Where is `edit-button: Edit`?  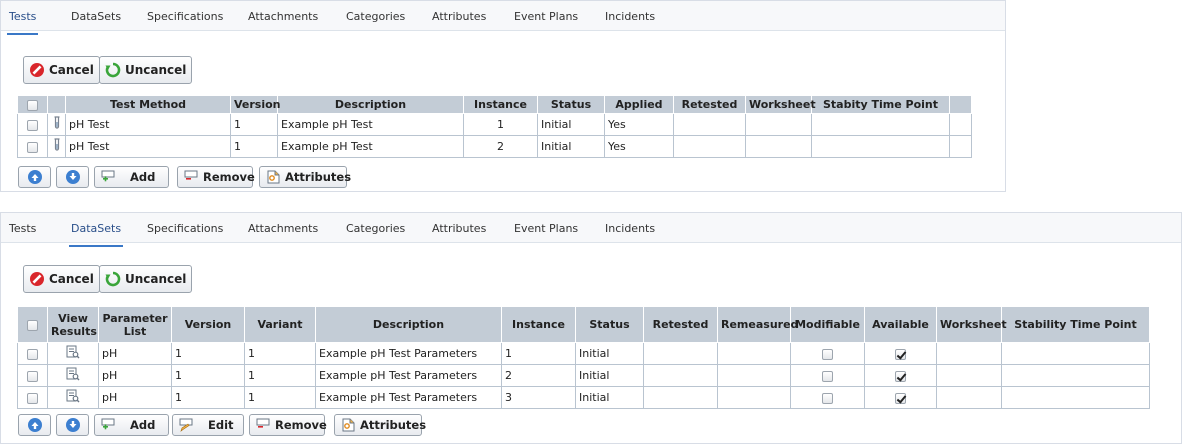 edit-button: Edit is located at coordinates (208, 425).